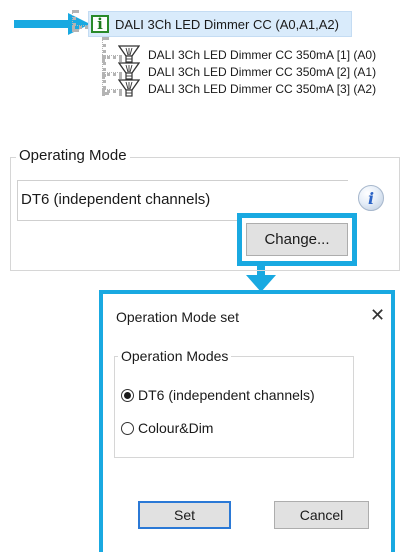 The image size is (406, 552). Describe the element at coordinates (377, 315) in the screenshot. I see `close-icon: ✕` at that location.